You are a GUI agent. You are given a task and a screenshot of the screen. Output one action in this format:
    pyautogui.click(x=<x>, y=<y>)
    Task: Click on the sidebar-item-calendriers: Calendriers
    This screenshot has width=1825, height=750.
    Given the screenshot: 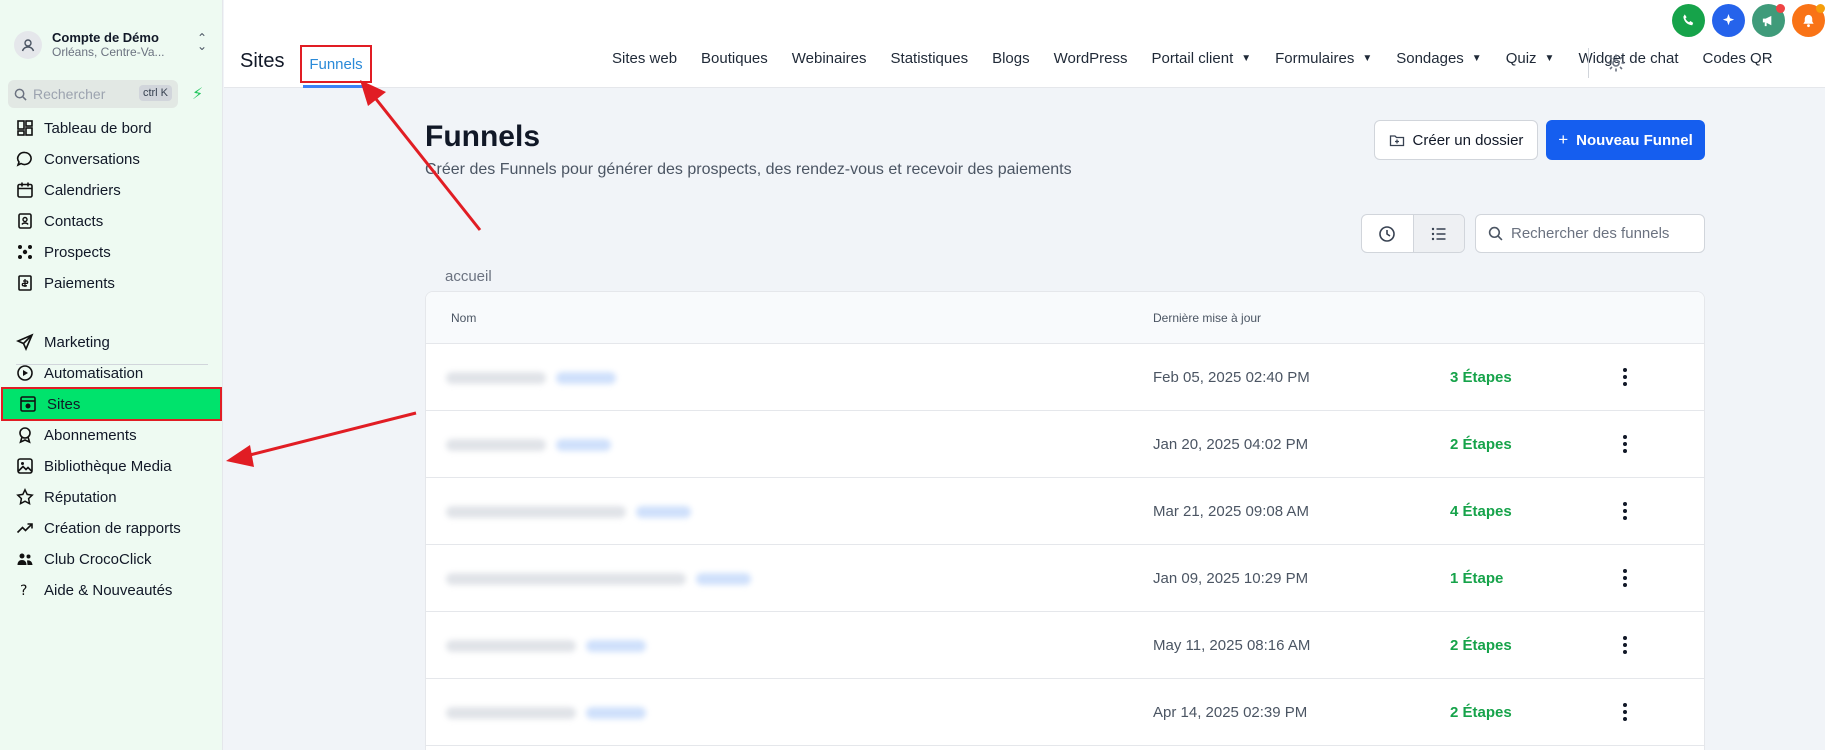 What is the action you would take?
    pyautogui.click(x=111, y=190)
    